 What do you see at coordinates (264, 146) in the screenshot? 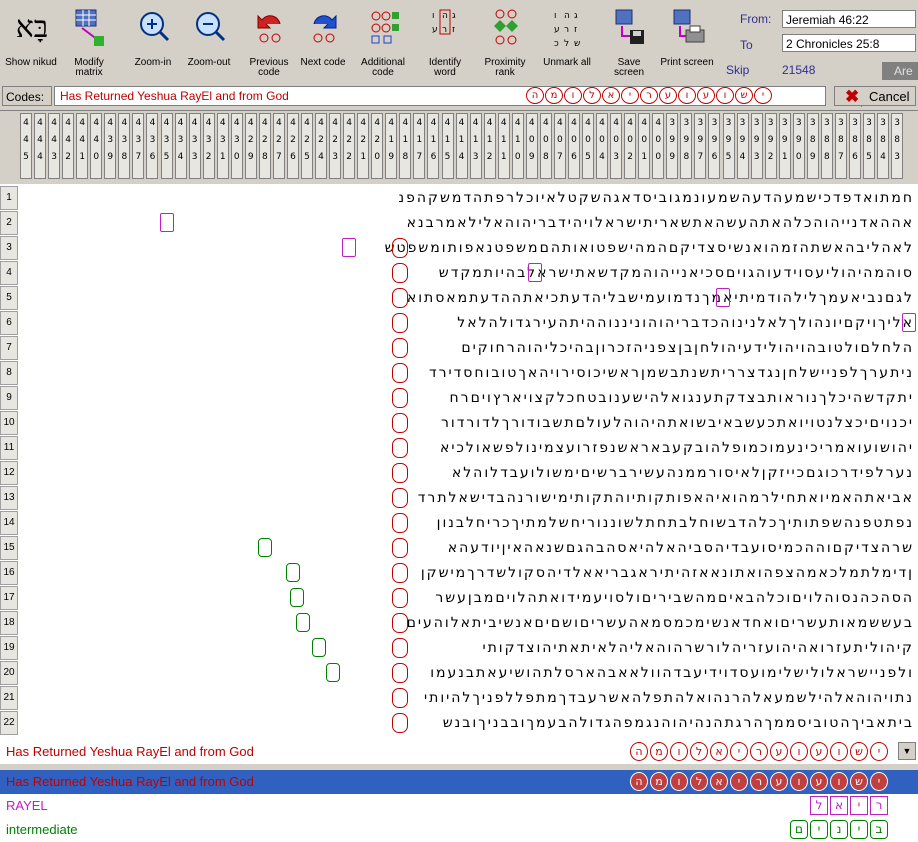
I see `column-header: 4 2 8` at bounding box center [264, 146].